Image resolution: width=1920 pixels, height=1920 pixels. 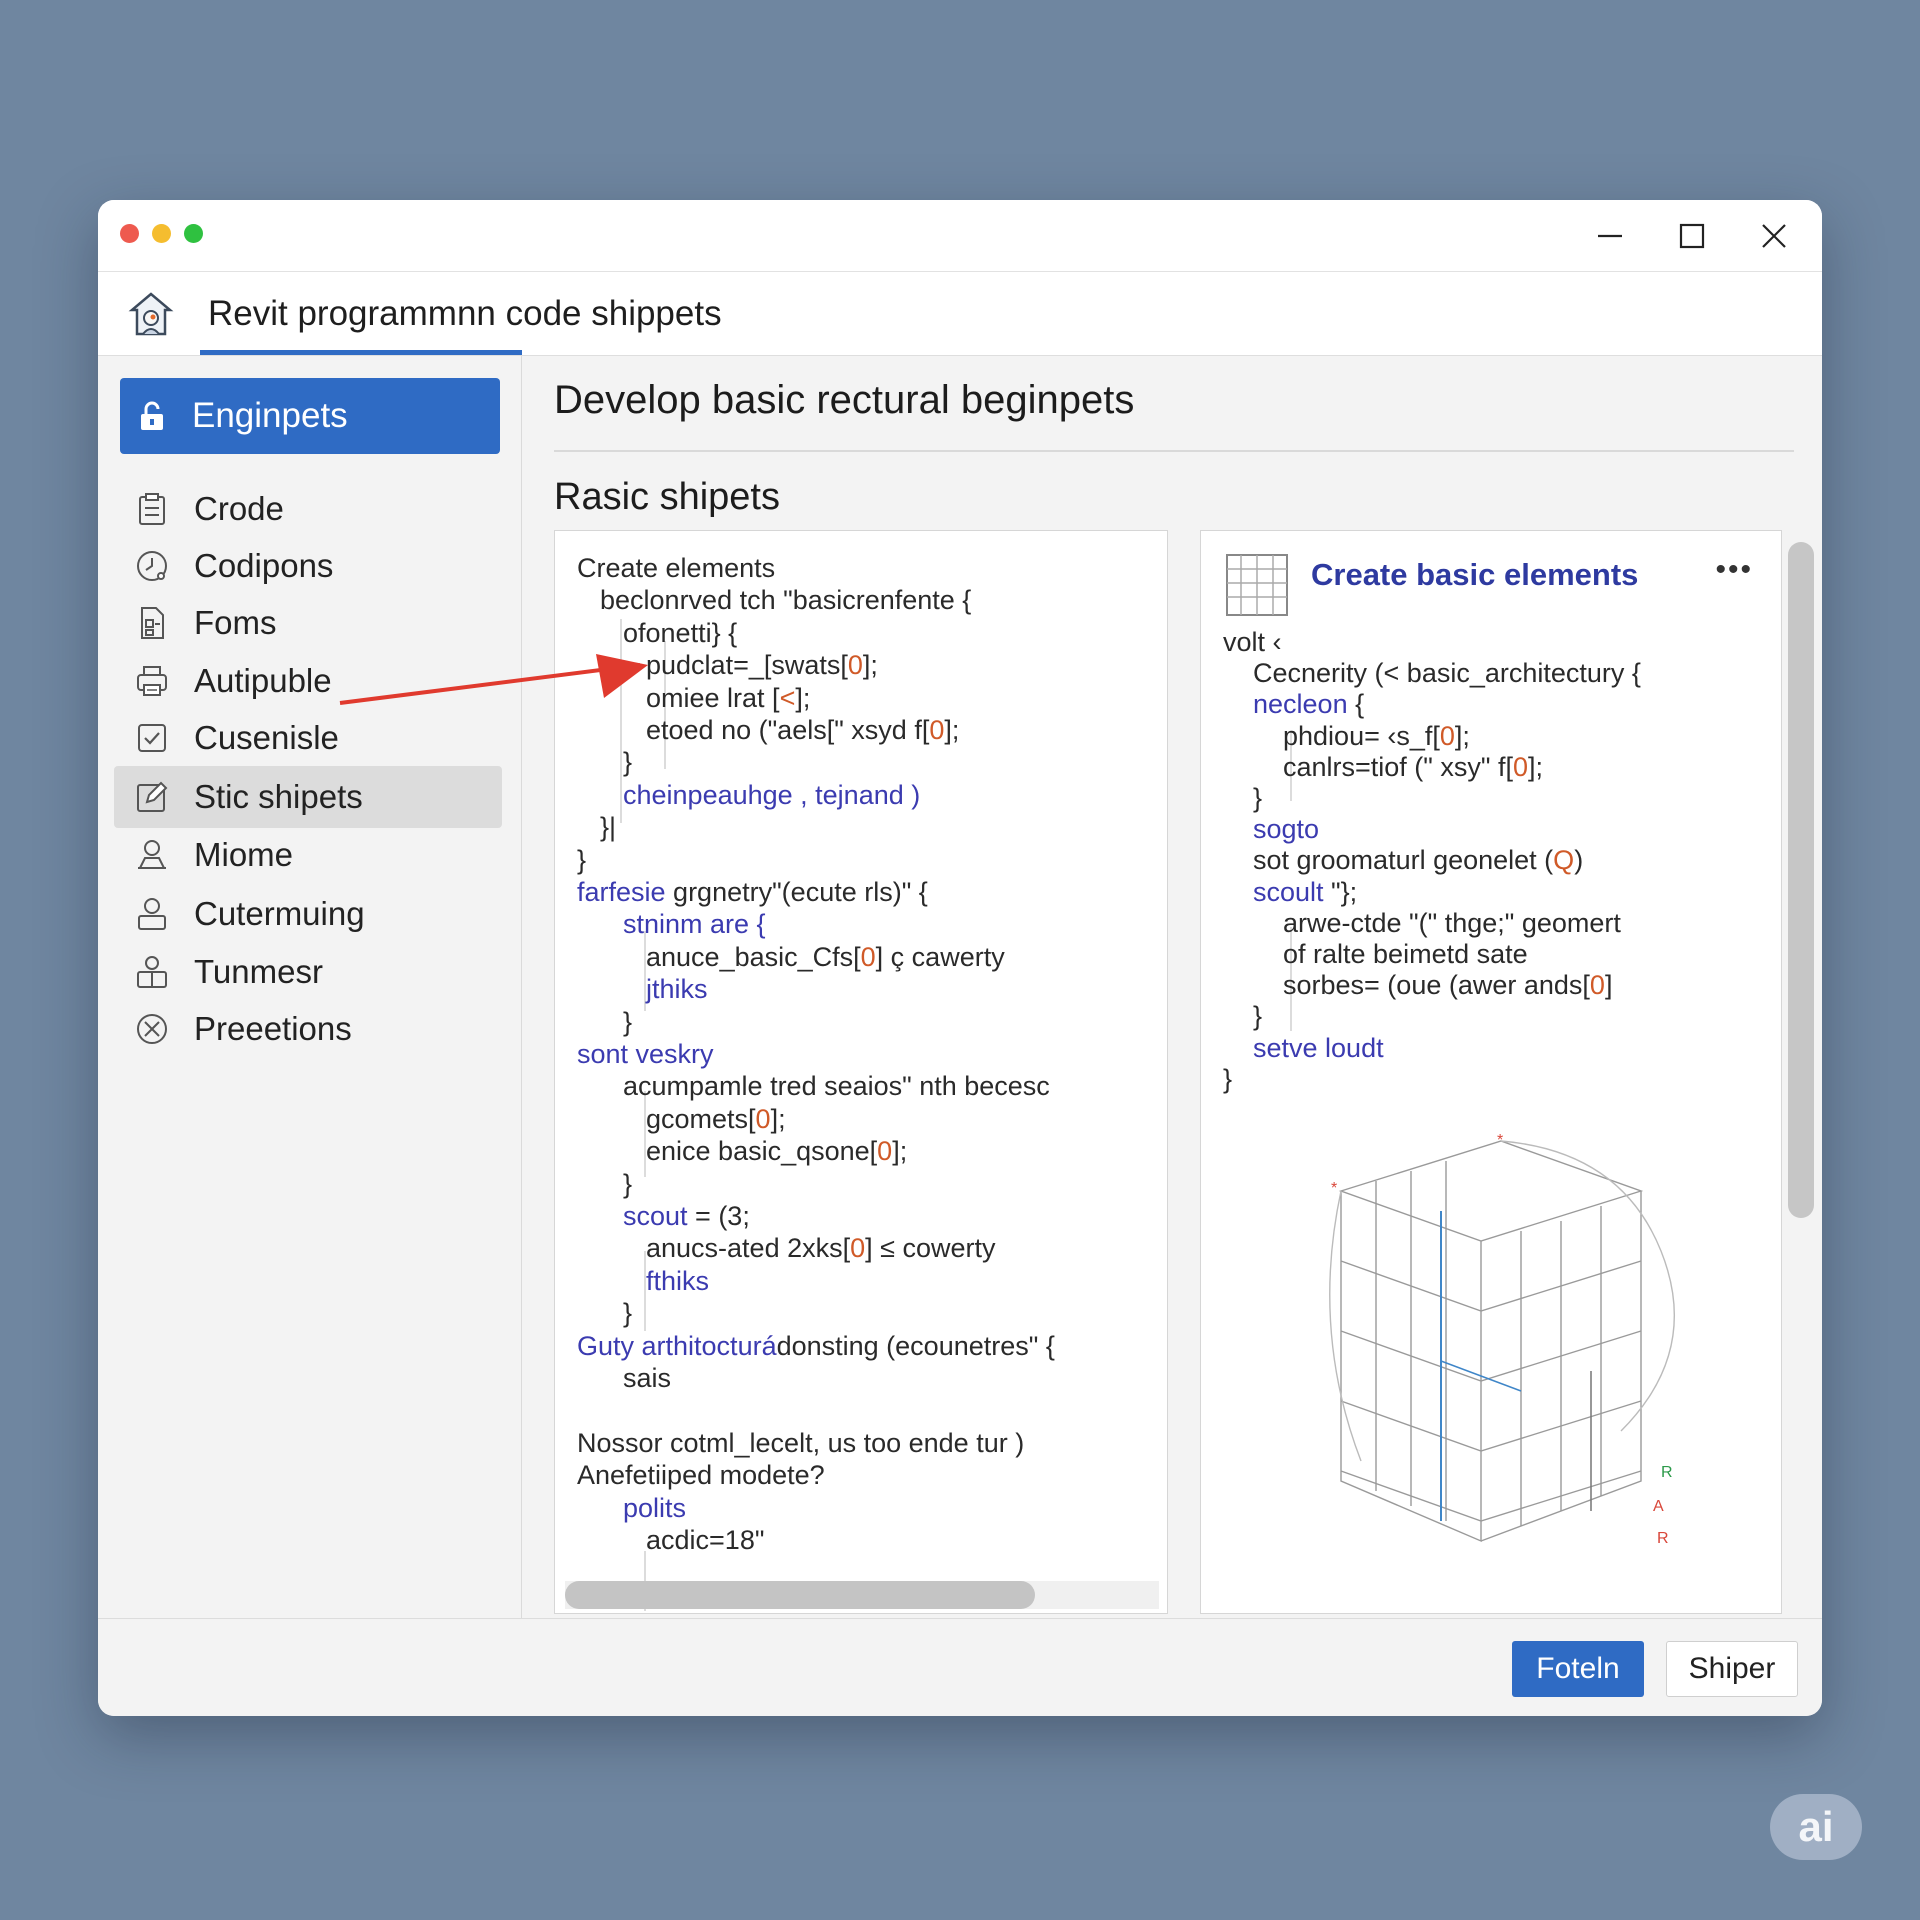 What do you see at coordinates (308, 972) in the screenshot?
I see `sidebar-item-tunmesr: Tunmesr` at bounding box center [308, 972].